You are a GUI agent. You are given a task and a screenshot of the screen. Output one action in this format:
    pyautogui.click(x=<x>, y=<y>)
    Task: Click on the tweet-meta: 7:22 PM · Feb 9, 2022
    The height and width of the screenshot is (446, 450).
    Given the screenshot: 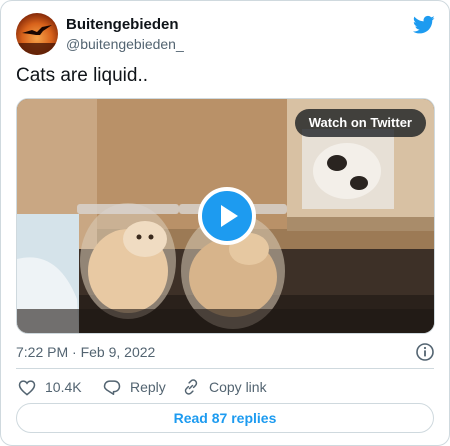 What is the action you would take?
    pyautogui.click(x=225, y=352)
    